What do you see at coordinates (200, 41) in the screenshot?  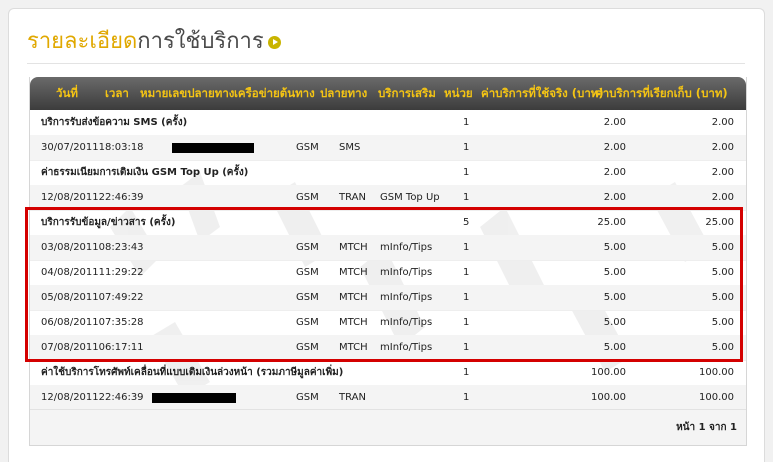 I see `page-title-rest: การใช้บริการ` at bounding box center [200, 41].